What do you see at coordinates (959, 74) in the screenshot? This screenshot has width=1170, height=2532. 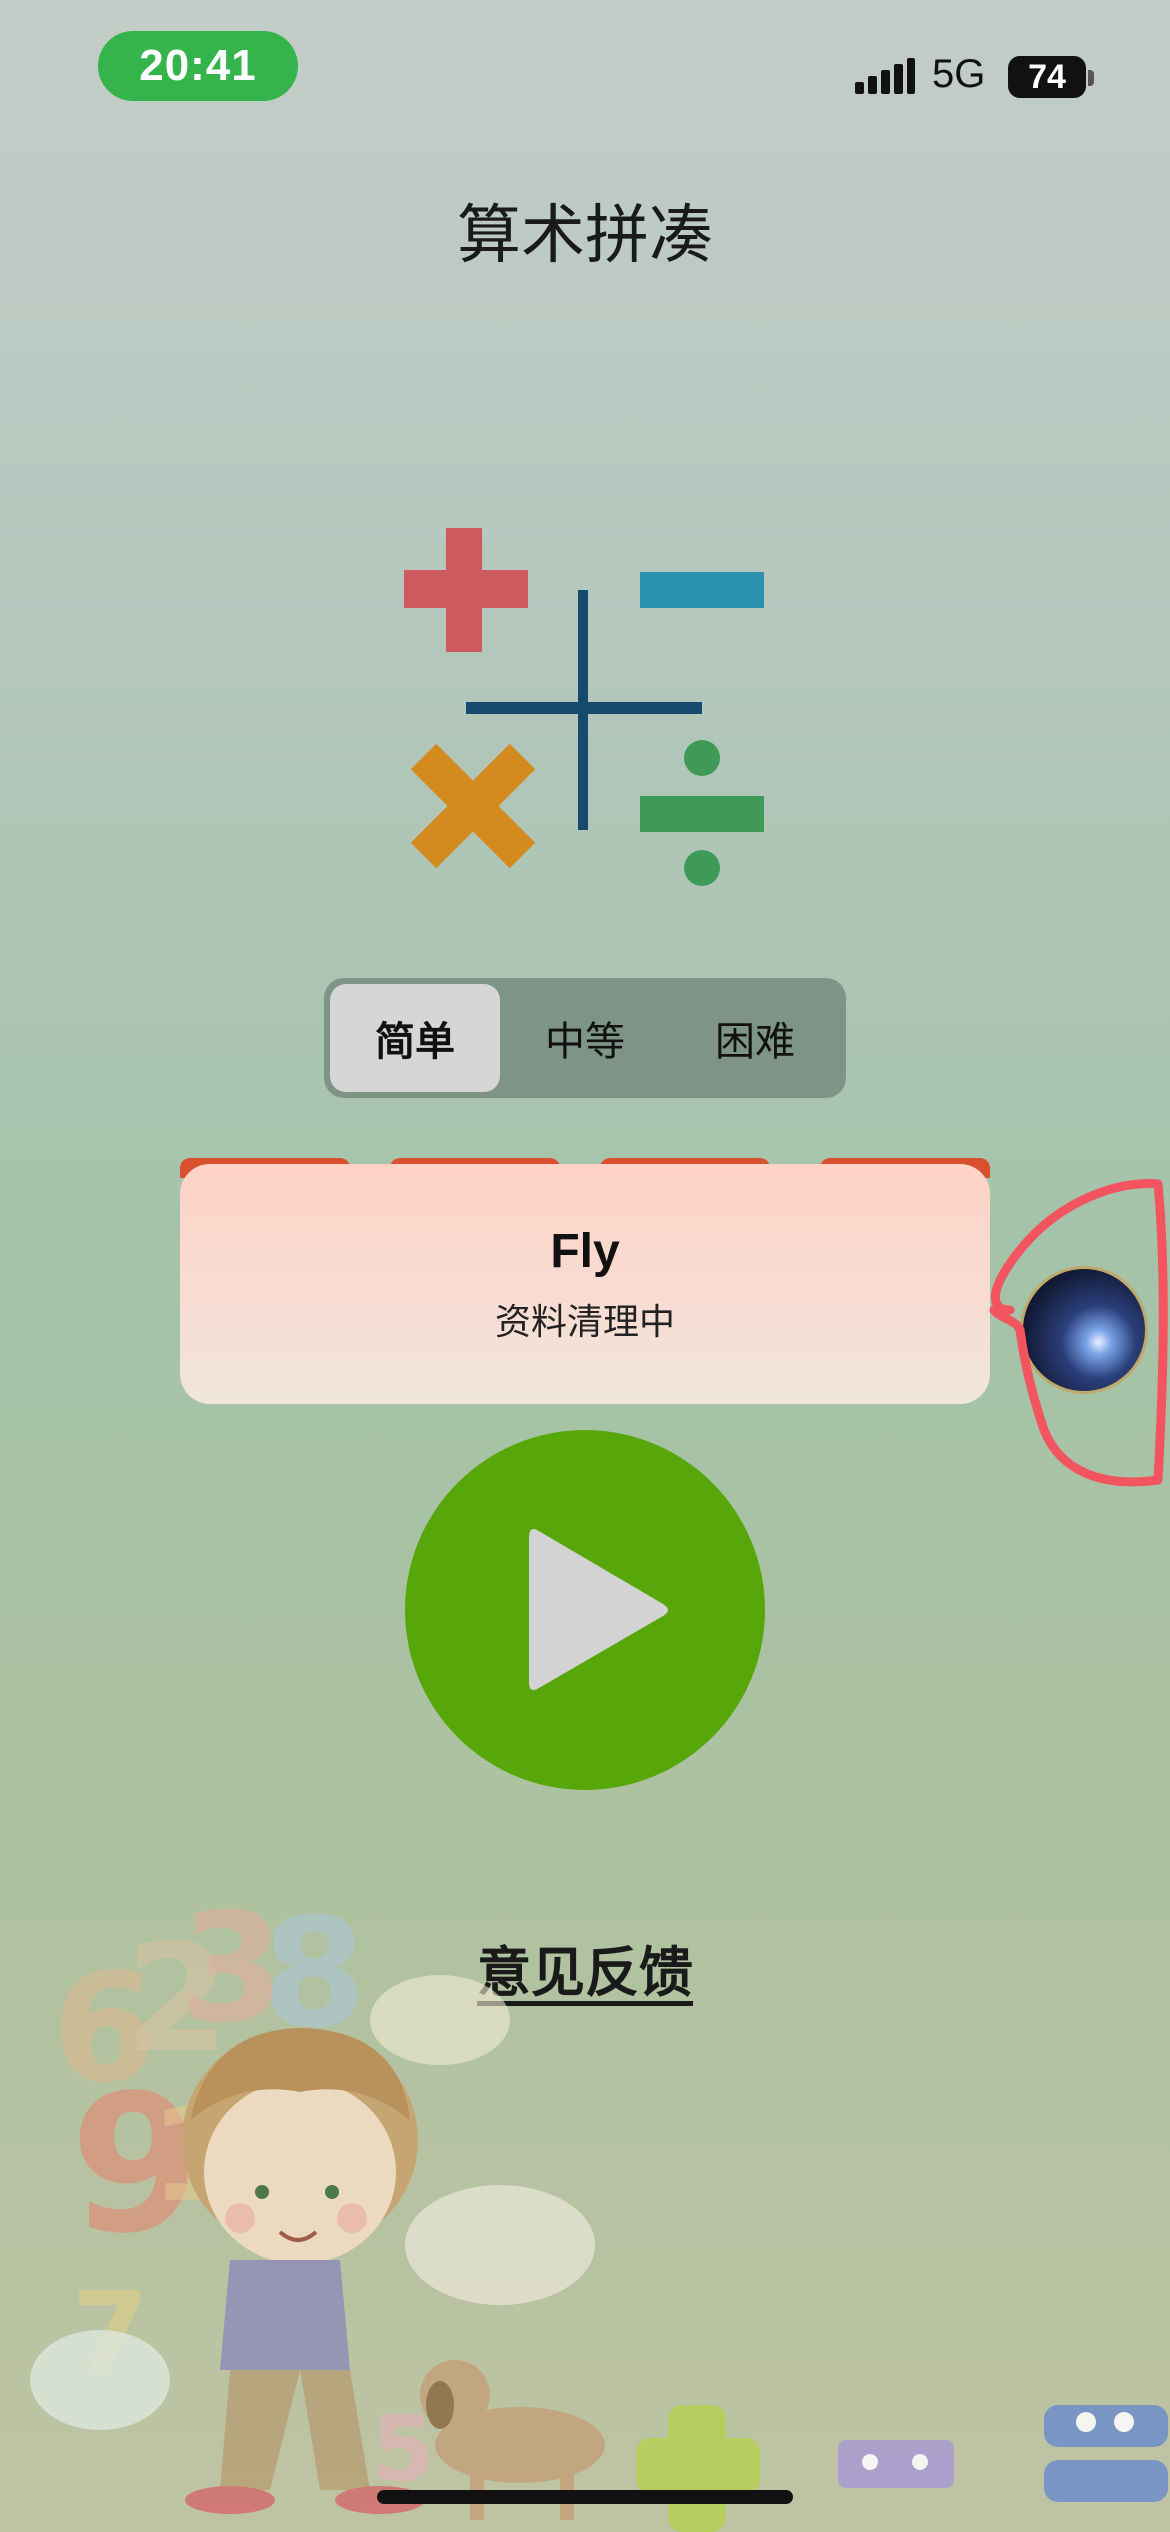 I see `network-type: 5G` at bounding box center [959, 74].